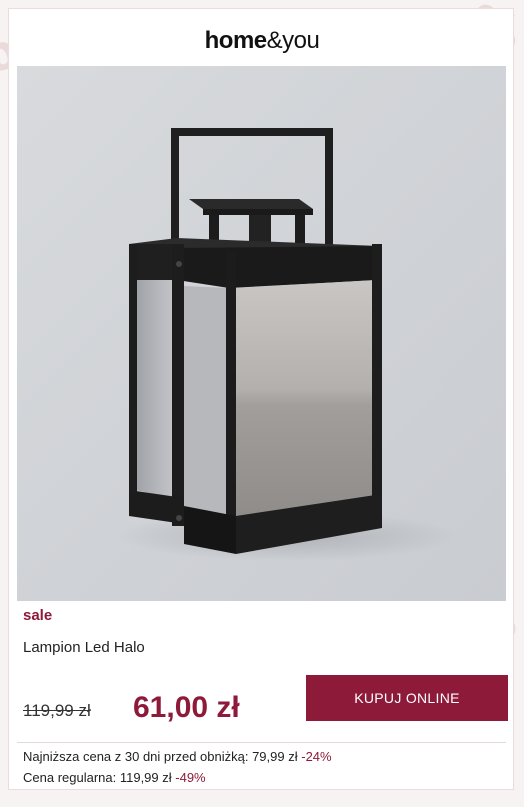  I want to click on logo-light-text: &you, so click(293, 40).